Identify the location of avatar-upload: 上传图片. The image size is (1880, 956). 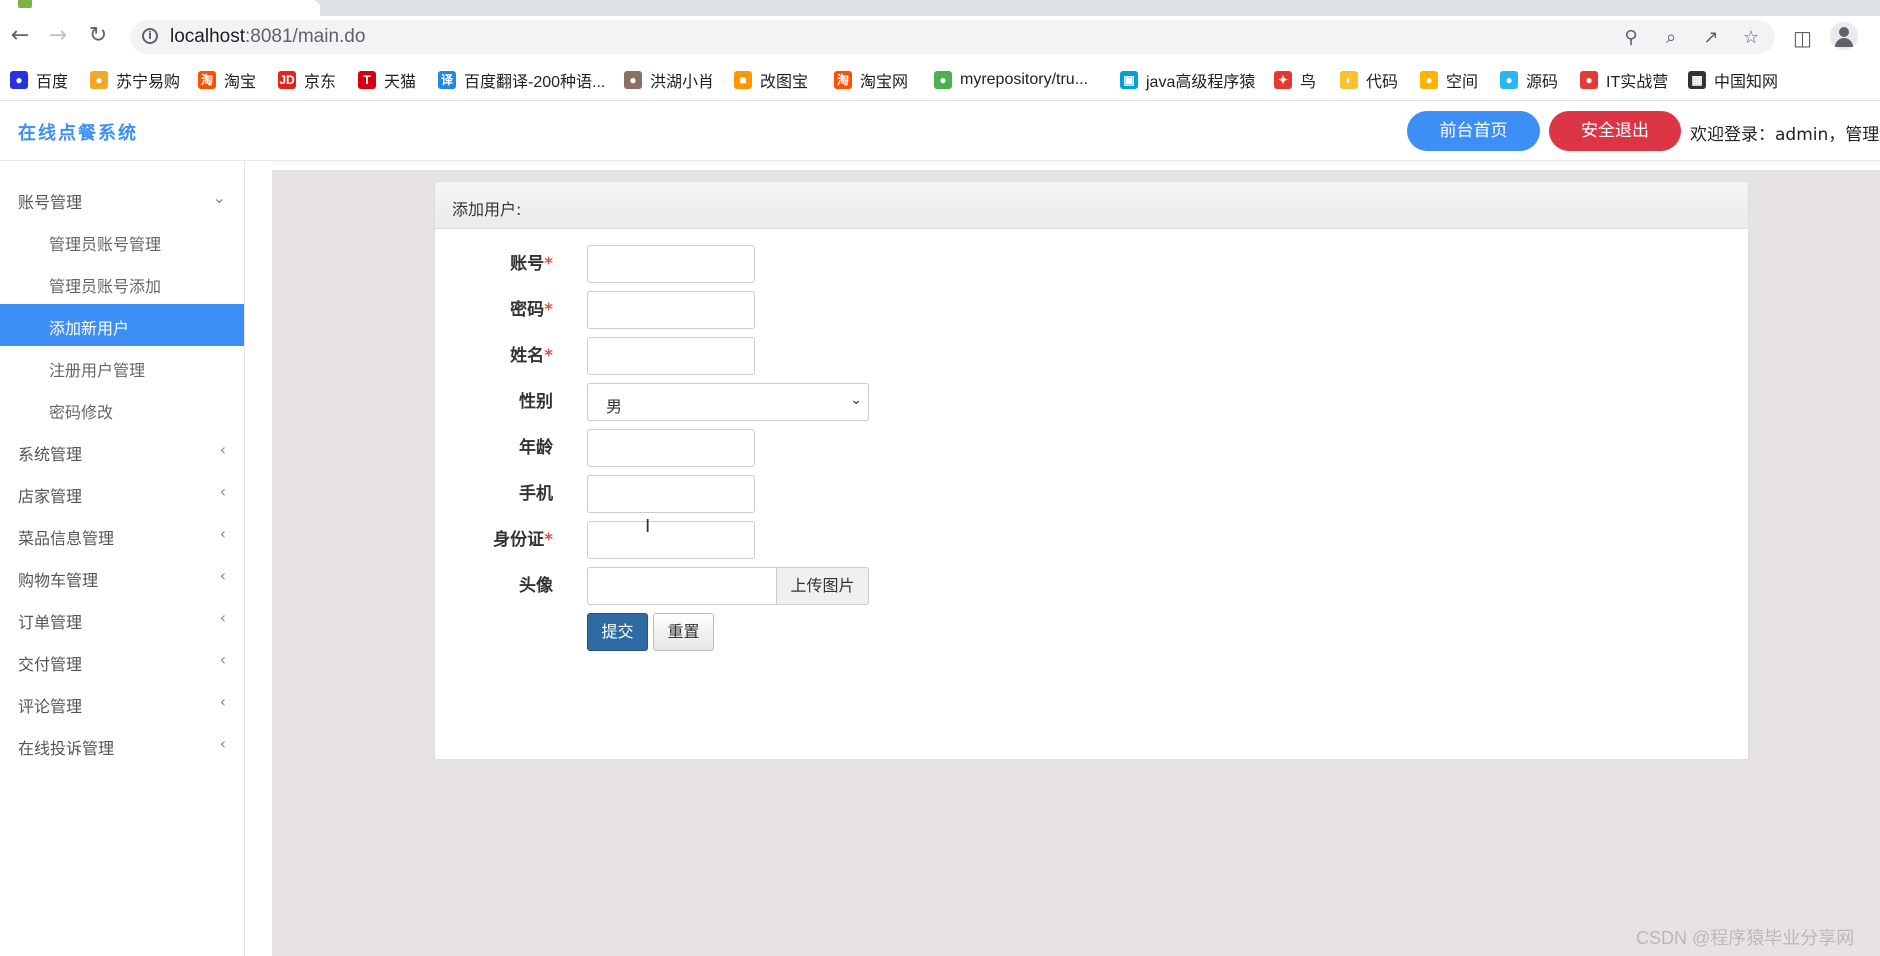
(728, 586).